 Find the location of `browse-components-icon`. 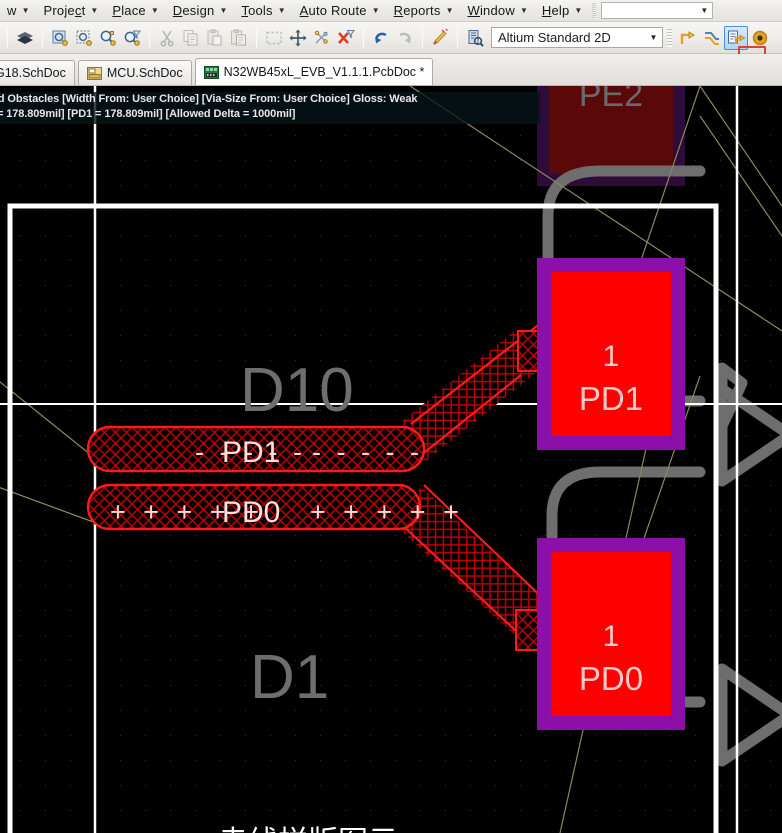

browse-components-icon is located at coordinates (475, 38).